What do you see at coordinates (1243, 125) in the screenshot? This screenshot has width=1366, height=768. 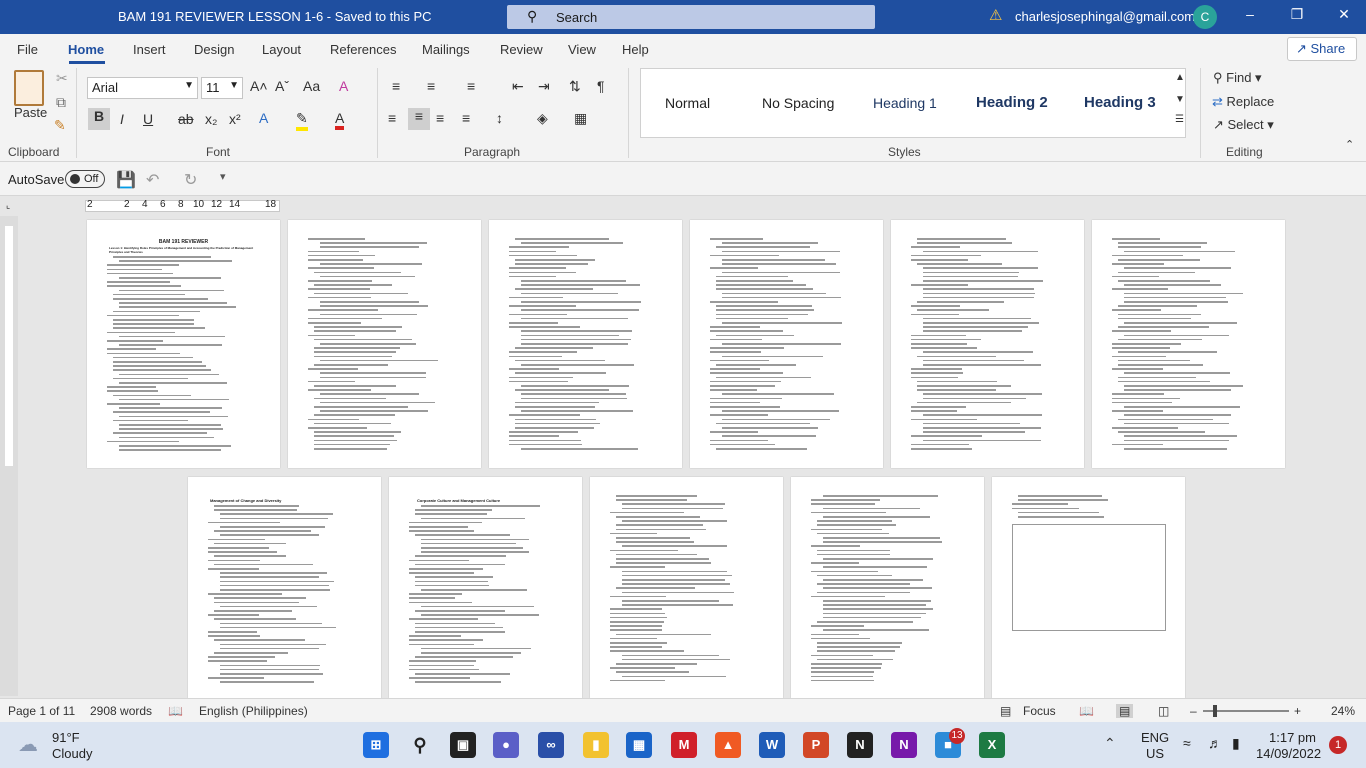 I see `select-button: ↗ Select ▾` at bounding box center [1243, 125].